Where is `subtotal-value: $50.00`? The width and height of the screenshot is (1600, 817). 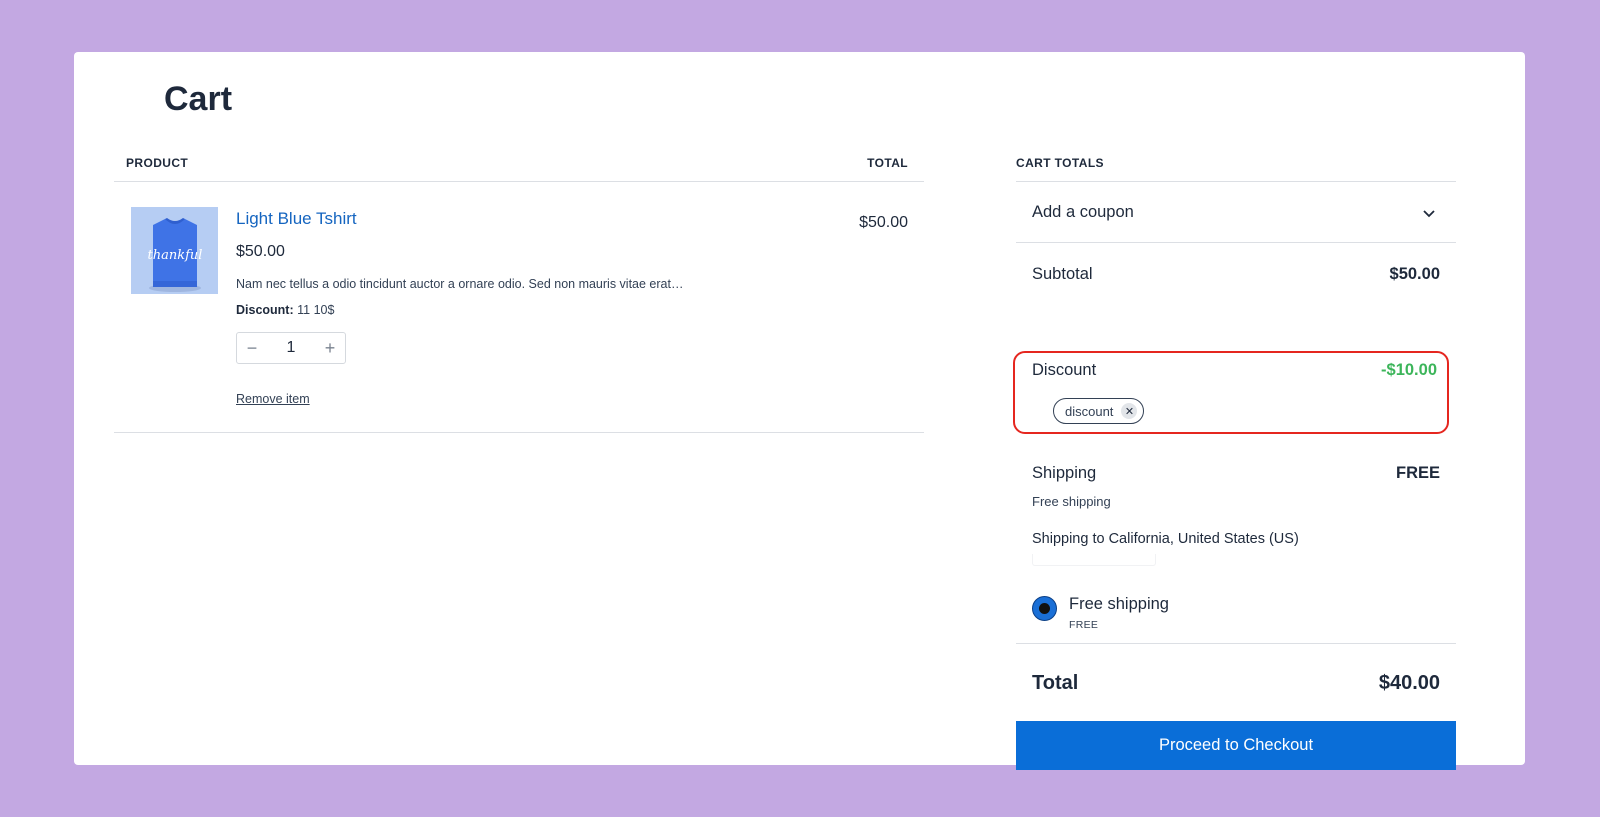
subtotal-value: $50.00 is located at coordinates (1414, 274).